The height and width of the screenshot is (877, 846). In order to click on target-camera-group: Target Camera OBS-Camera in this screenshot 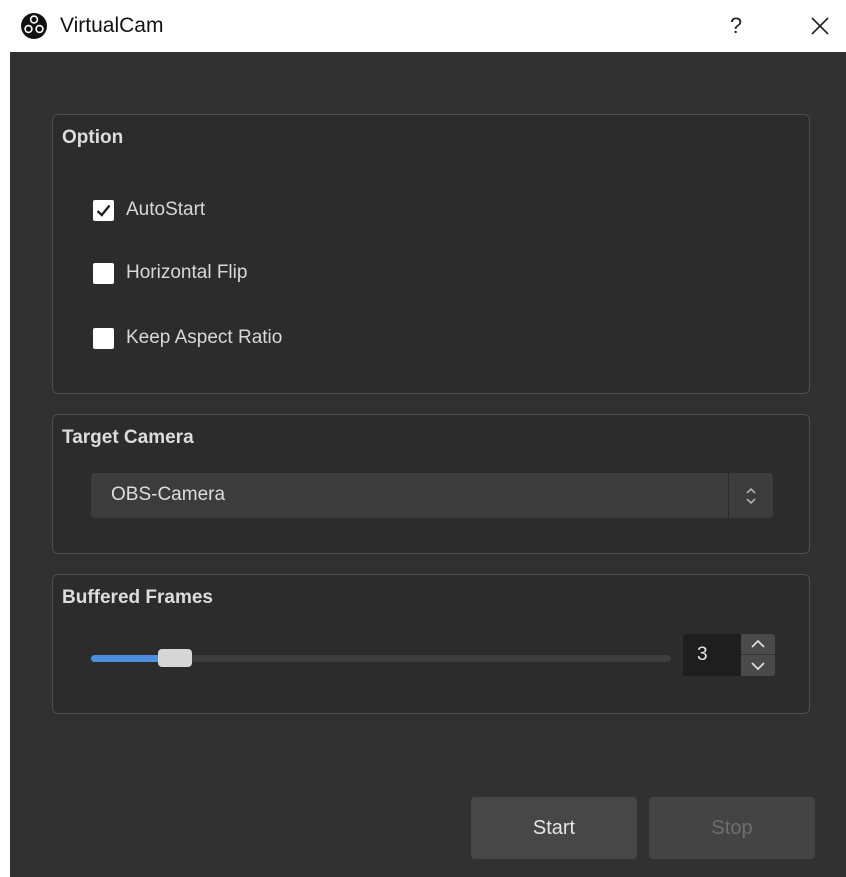, I will do `click(431, 484)`.